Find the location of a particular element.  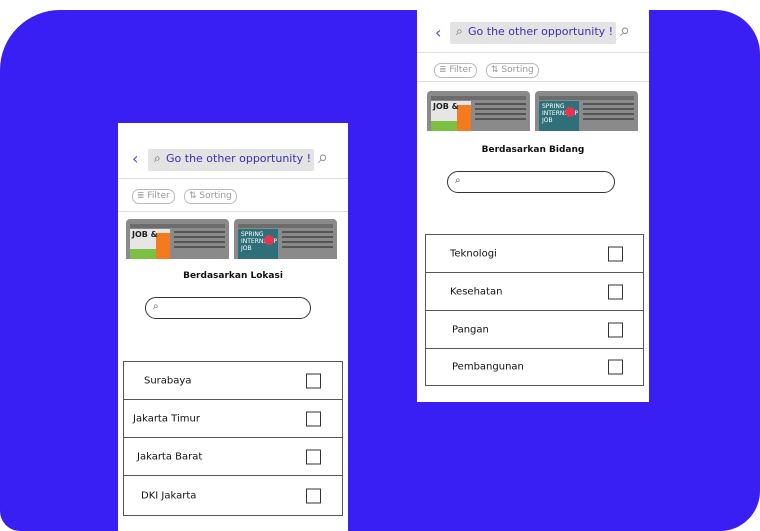

search-header: ‹ ⌕ Go the other opportunity ! ⌕ is located at coordinates (233, 148).